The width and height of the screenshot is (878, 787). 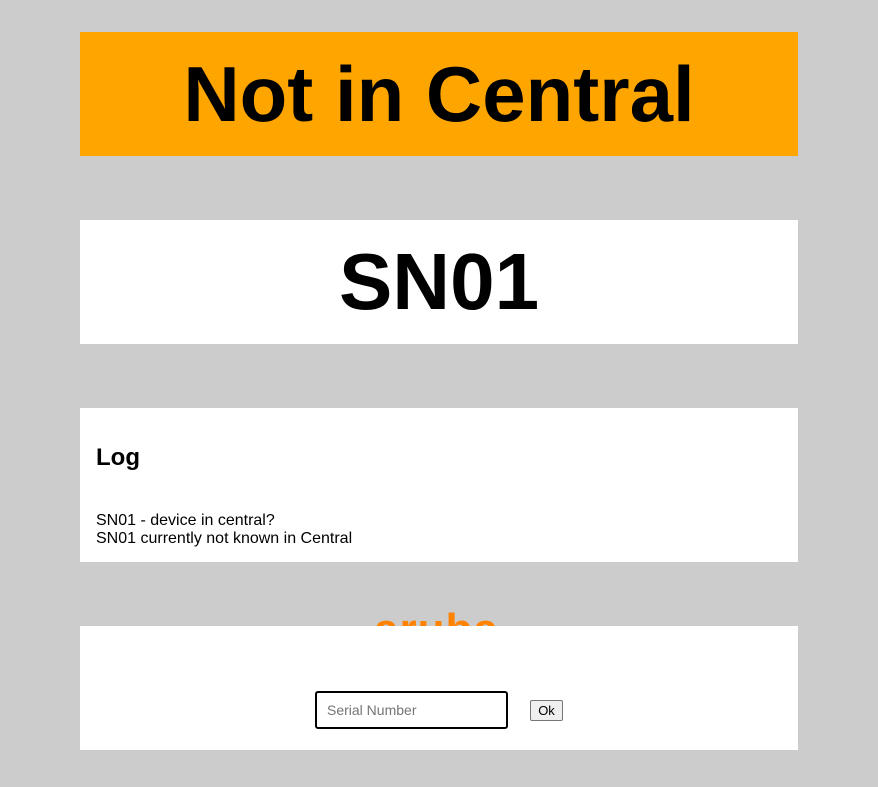 I want to click on aruba-logo-text: aruba, so click(x=436, y=617).